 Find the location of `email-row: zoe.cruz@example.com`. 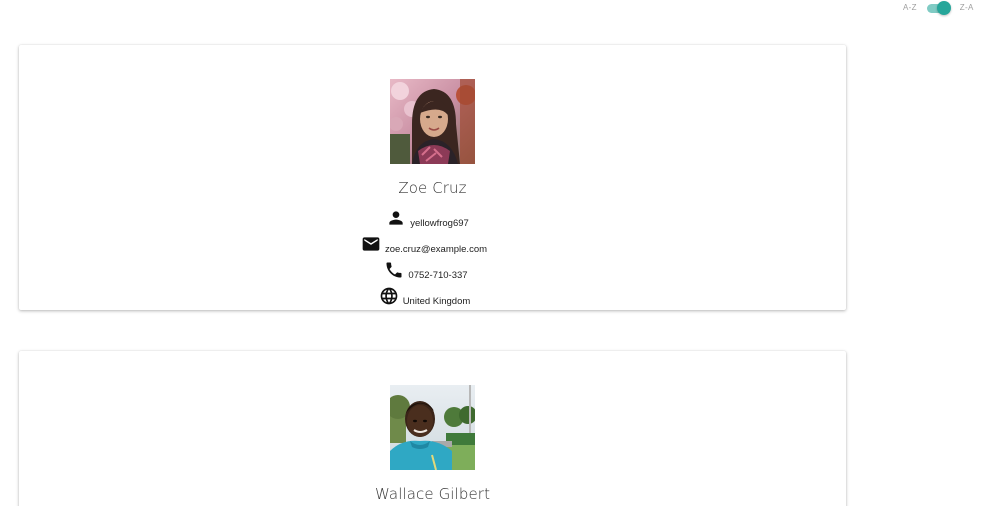

email-row: zoe.cruz@example.com is located at coordinates (432, 244).